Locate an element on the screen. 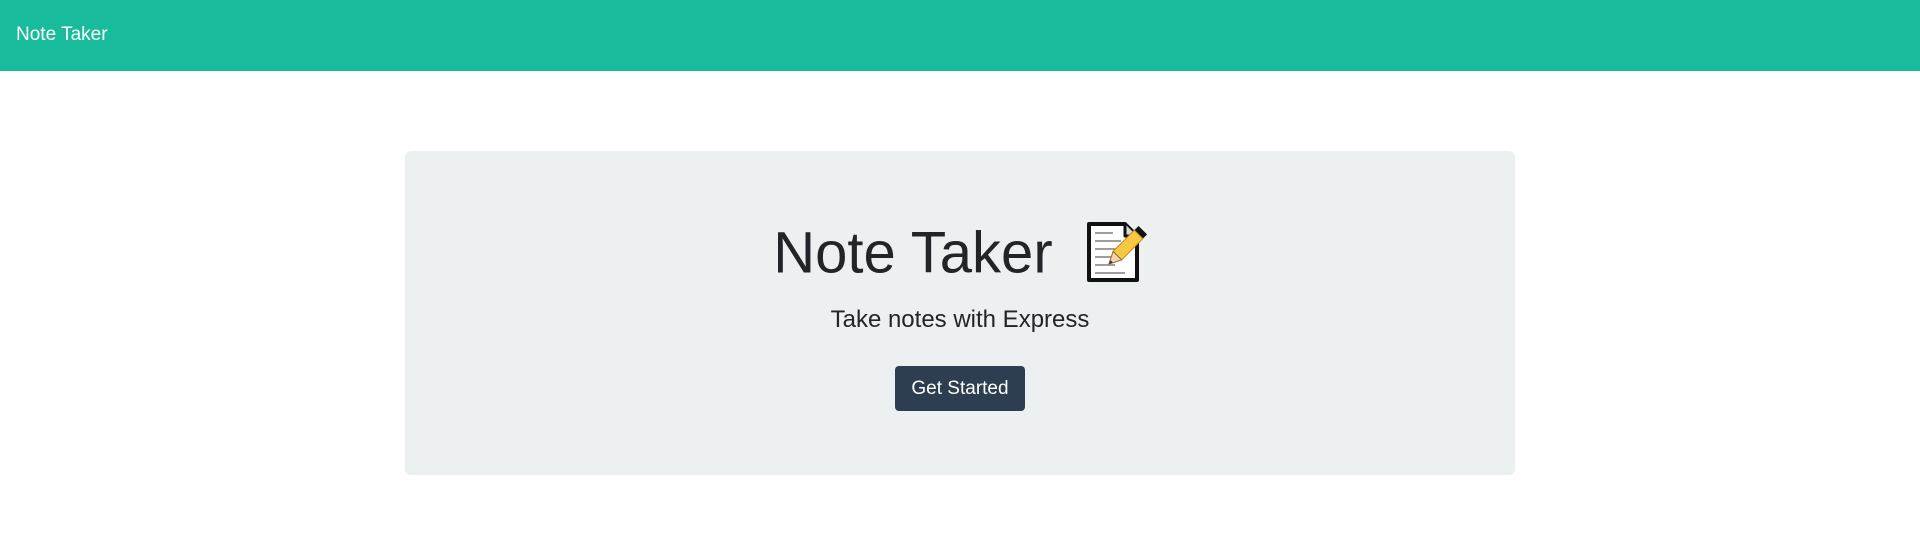  navbar: Note Taker is located at coordinates (960, 35).